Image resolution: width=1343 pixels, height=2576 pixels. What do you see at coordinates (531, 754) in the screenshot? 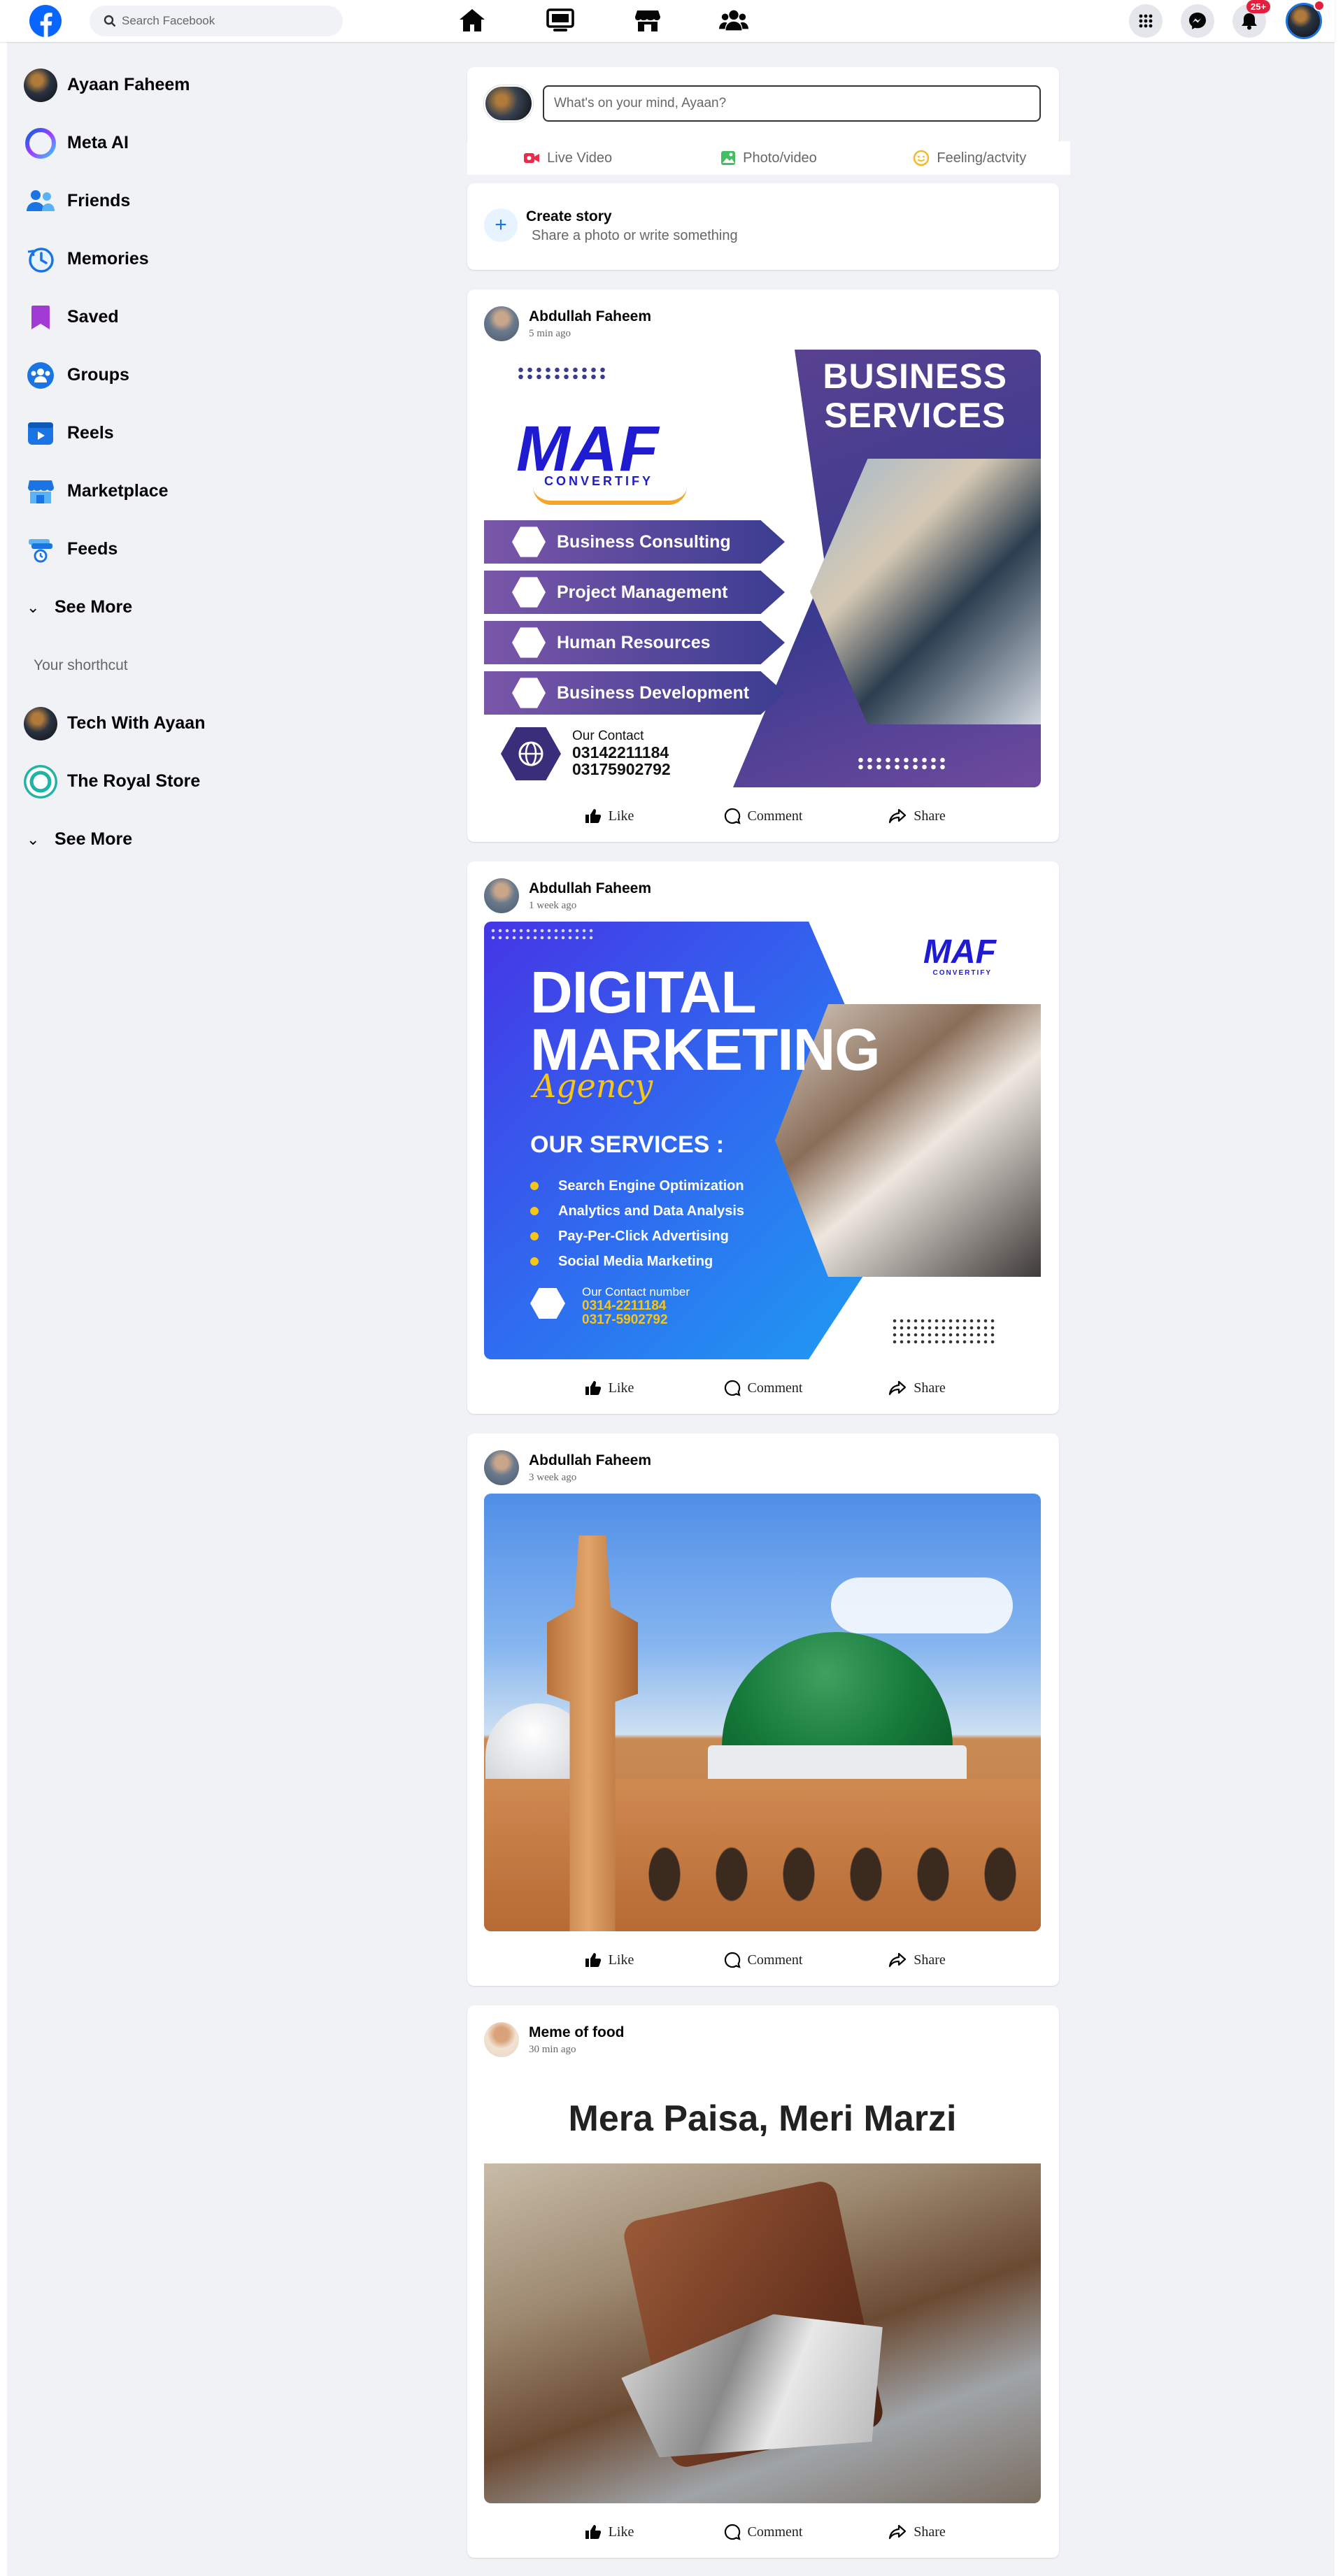
I see `globe-icon` at bounding box center [531, 754].